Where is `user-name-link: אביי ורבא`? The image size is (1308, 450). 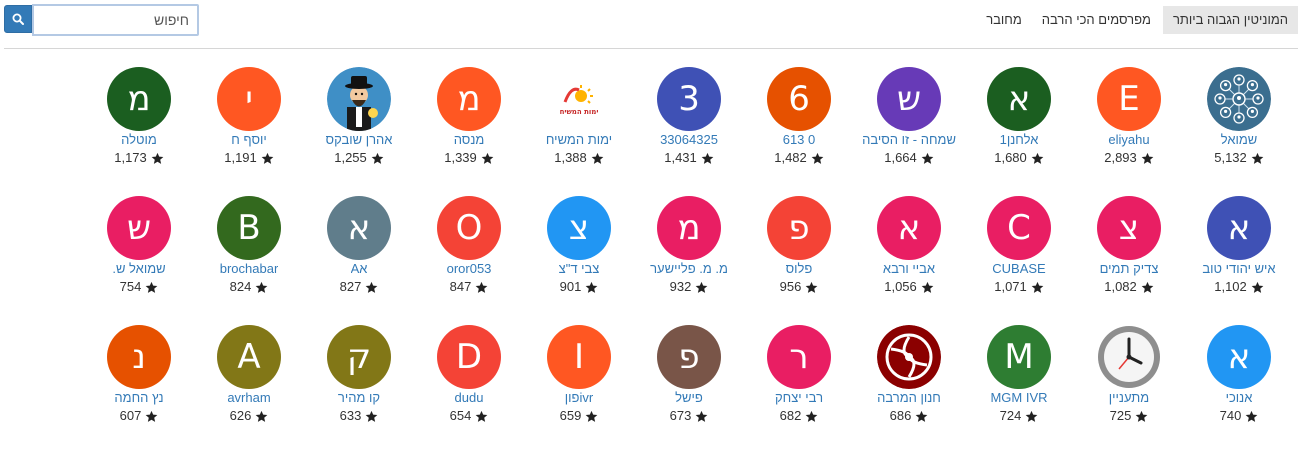
user-name-link: אביי ורבא is located at coordinates (909, 269).